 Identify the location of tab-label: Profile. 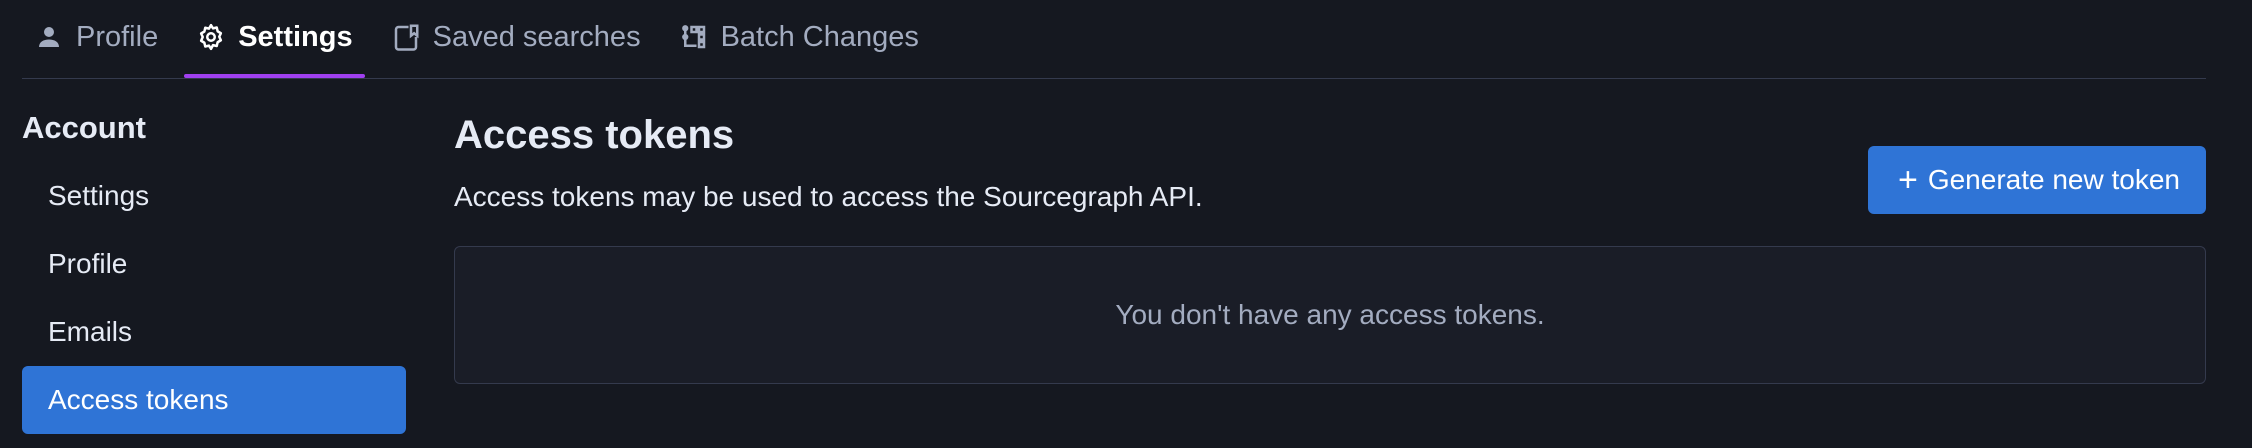
(117, 36).